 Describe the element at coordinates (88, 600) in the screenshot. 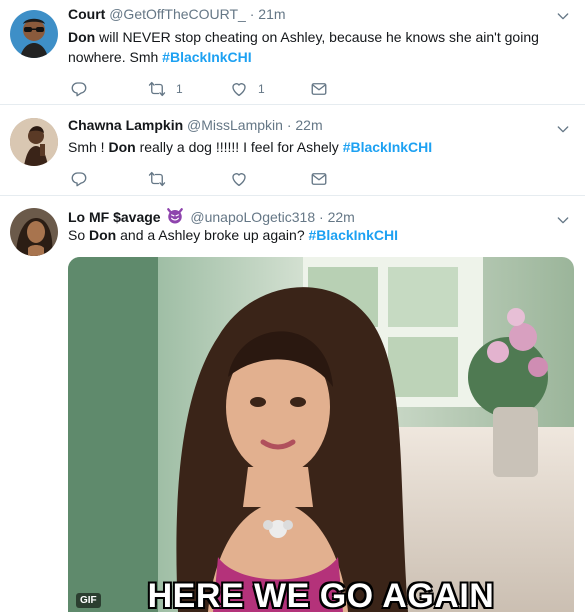

I see `gif-badge: GIF` at that location.